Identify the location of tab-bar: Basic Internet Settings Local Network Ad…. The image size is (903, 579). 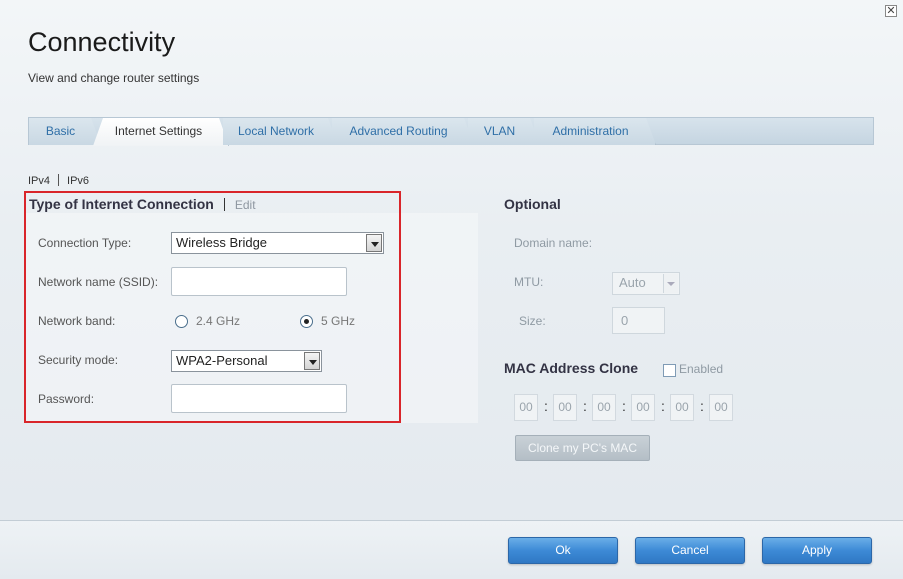
(451, 131).